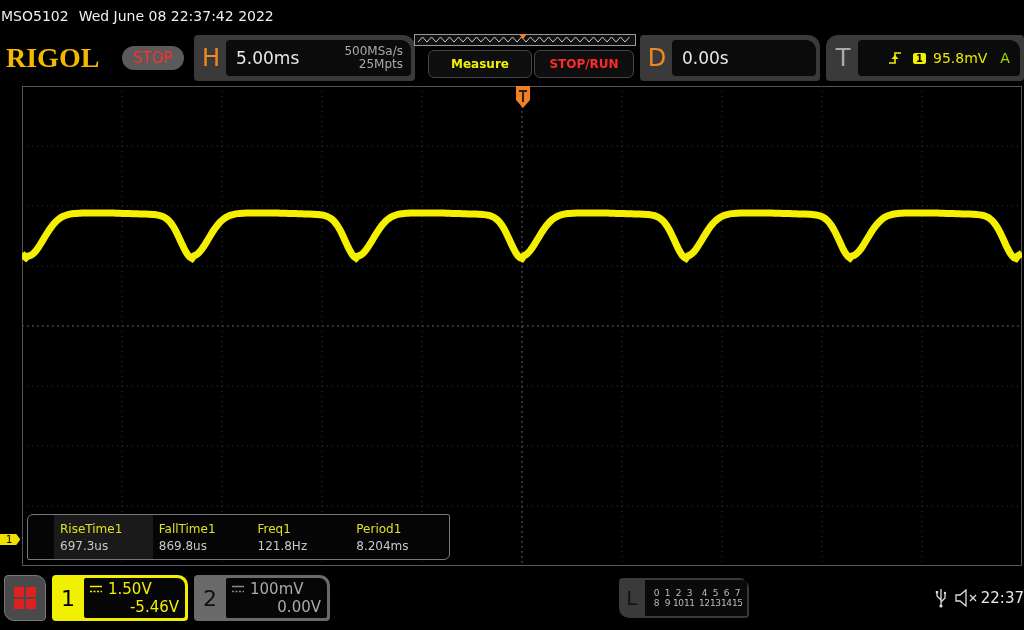 This screenshot has width=1024, height=630. Describe the element at coordinates (35, 16) in the screenshot. I see `model-name: MSO5102` at that location.